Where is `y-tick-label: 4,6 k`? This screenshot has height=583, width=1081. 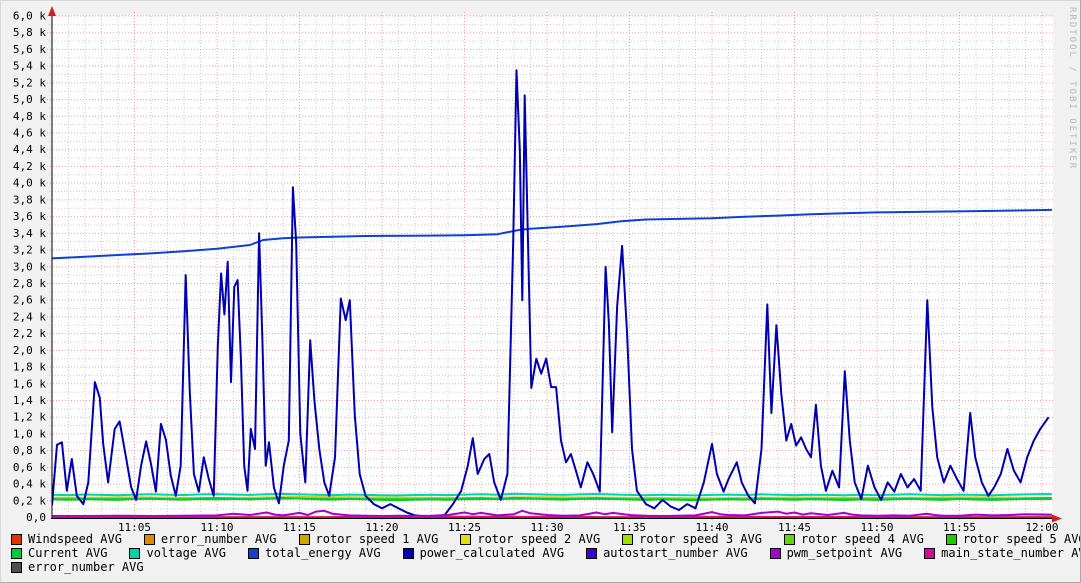
y-tick-label: 4,6 k is located at coordinates (29, 133).